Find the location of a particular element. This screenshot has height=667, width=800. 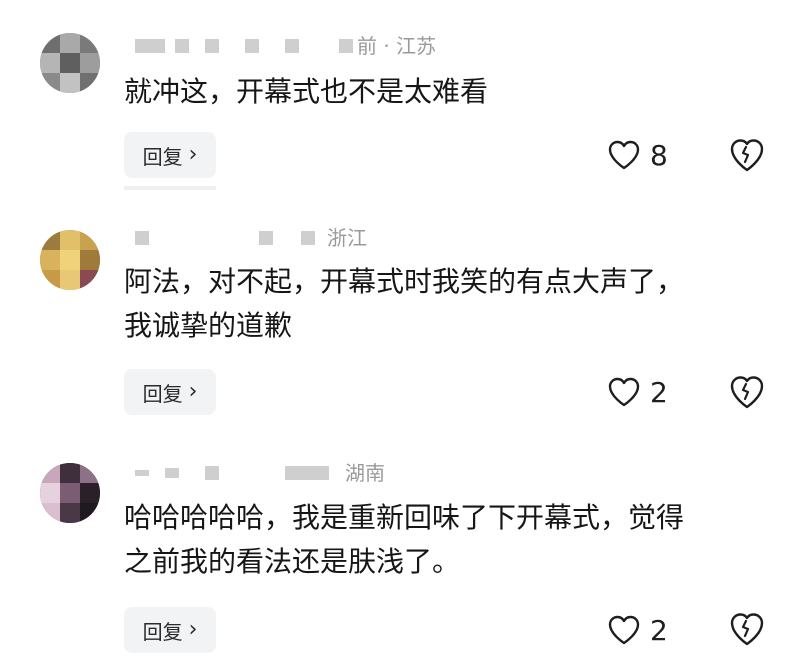

comment-text-line: 阿法，对不起，开幕式时我笑的有点大声了， is located at coordinates (404, 281).